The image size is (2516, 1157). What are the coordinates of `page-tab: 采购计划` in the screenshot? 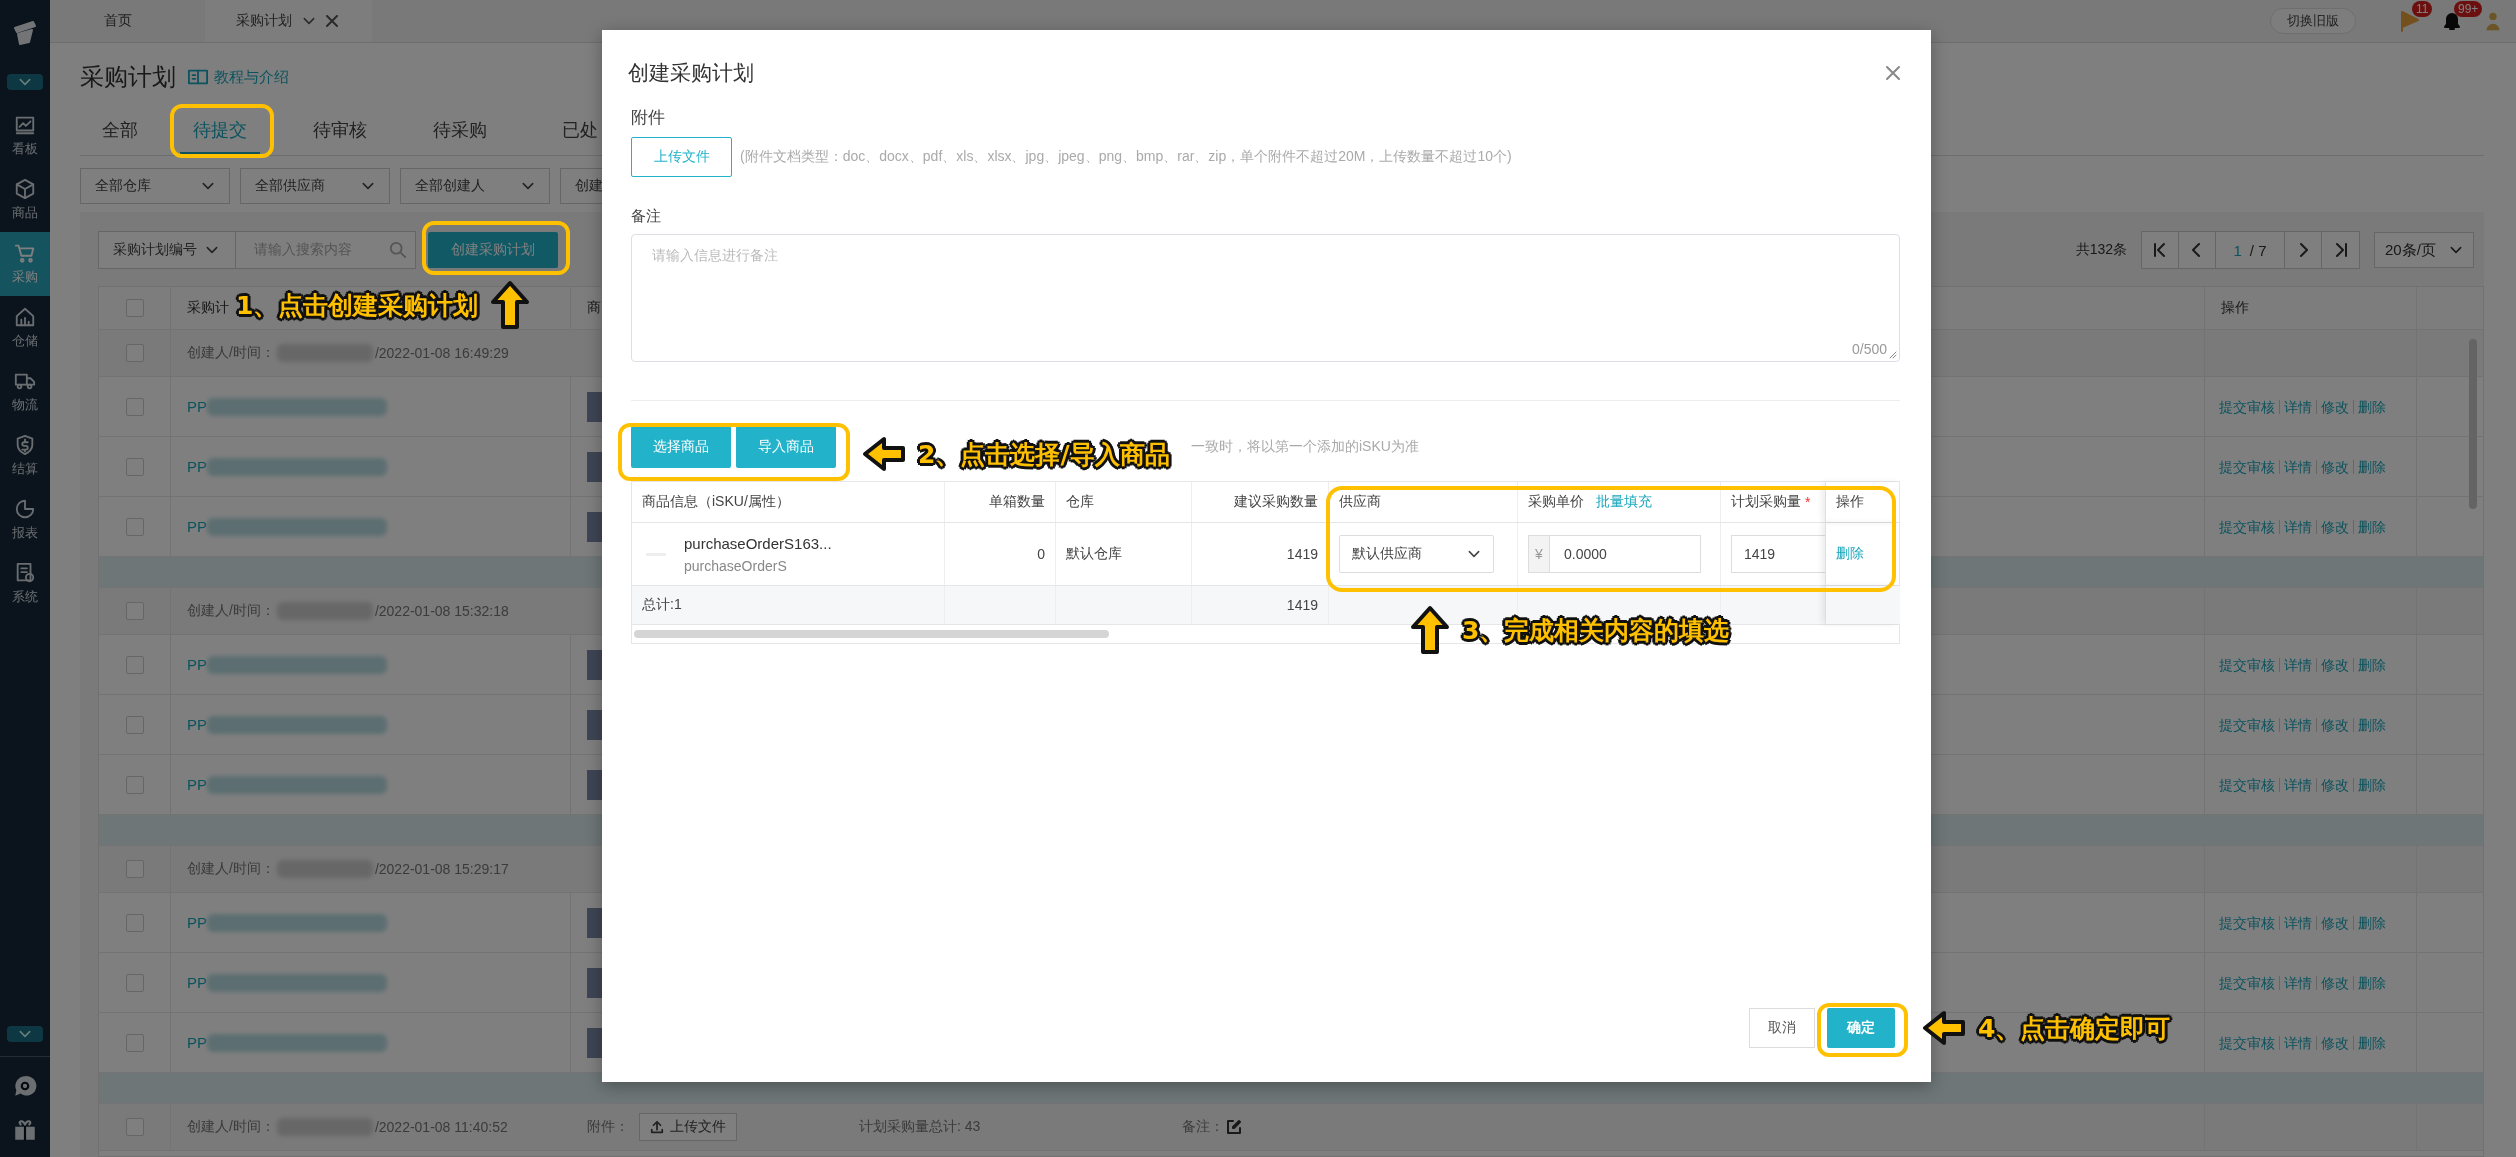 It's located at (288, 21).